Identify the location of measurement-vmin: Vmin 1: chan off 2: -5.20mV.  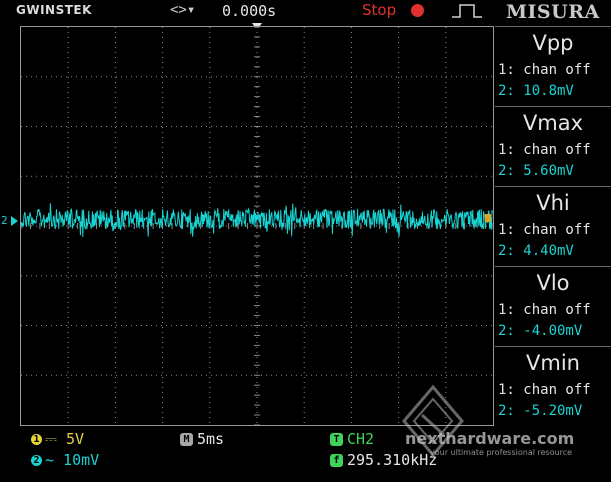
(553, 386).